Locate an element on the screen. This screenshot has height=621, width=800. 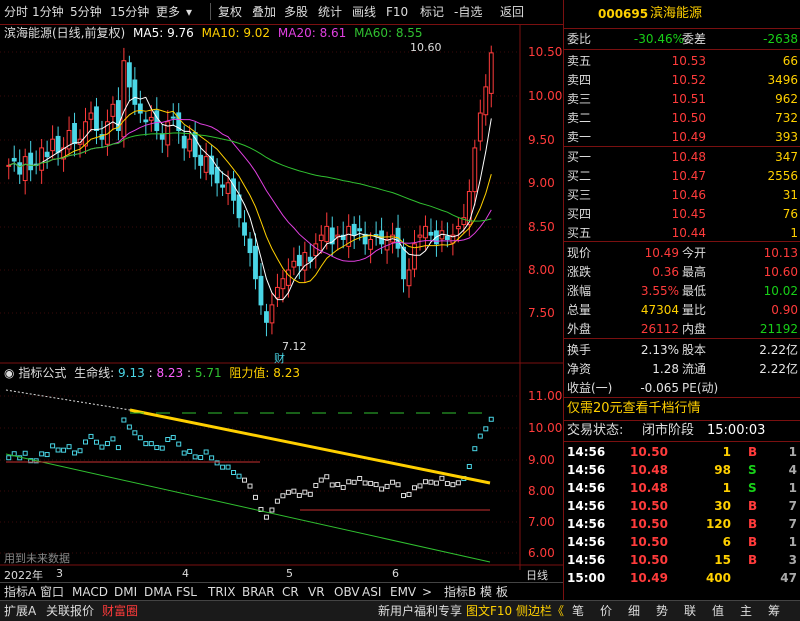
tab-模: 模 is located at coordinates (486, 592).